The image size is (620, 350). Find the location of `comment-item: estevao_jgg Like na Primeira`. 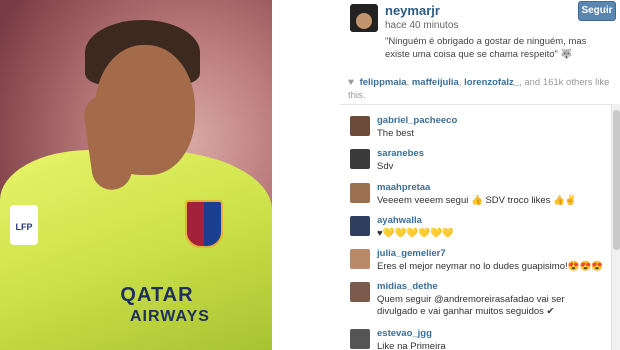

comment-item: estevao_jgg Like na Primeira is located at coordinates (477, 335).